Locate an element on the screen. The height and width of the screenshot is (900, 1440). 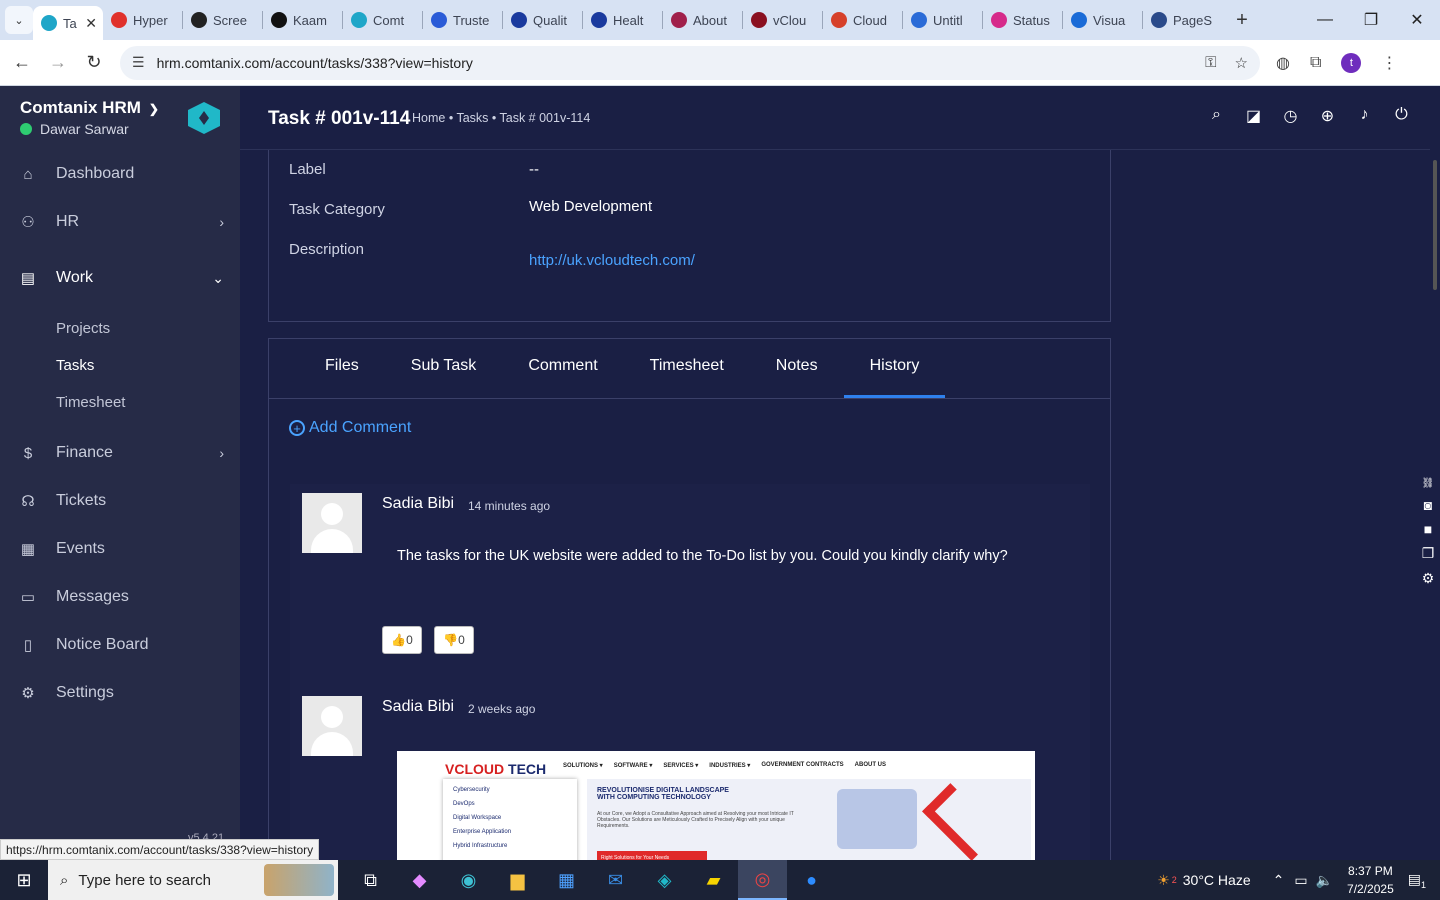
browser-tab: Comt is located at coordinates (382, 20).